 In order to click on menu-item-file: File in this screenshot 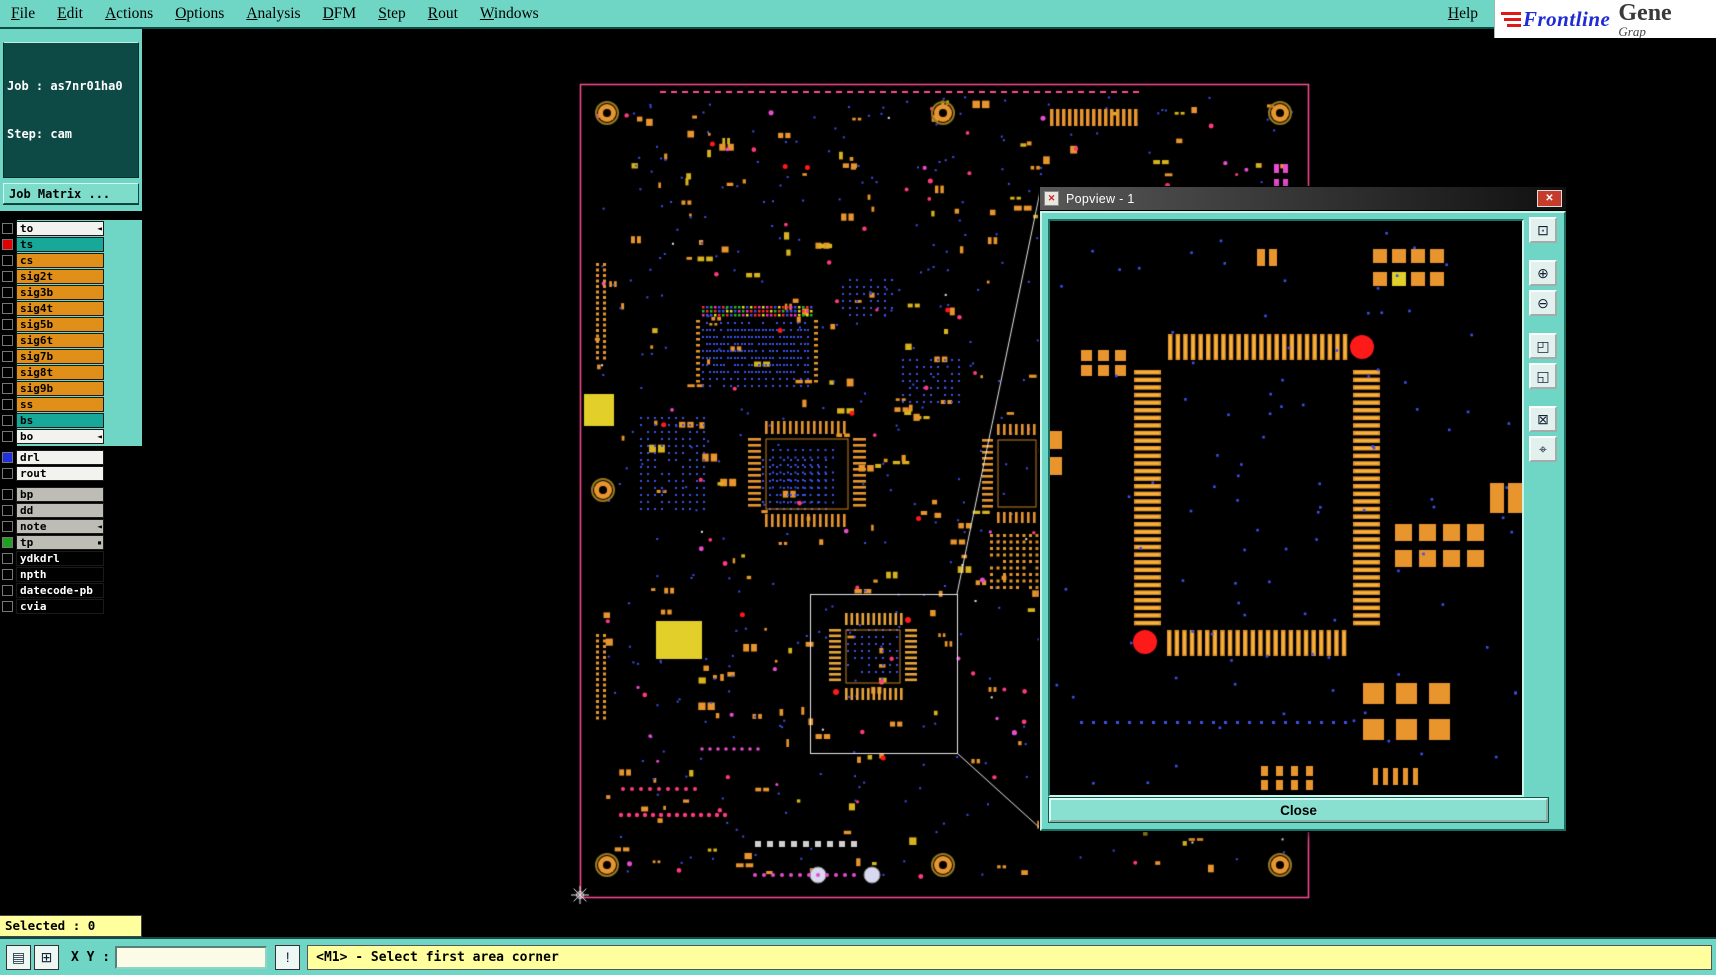, I will do `click(23, 14)`.